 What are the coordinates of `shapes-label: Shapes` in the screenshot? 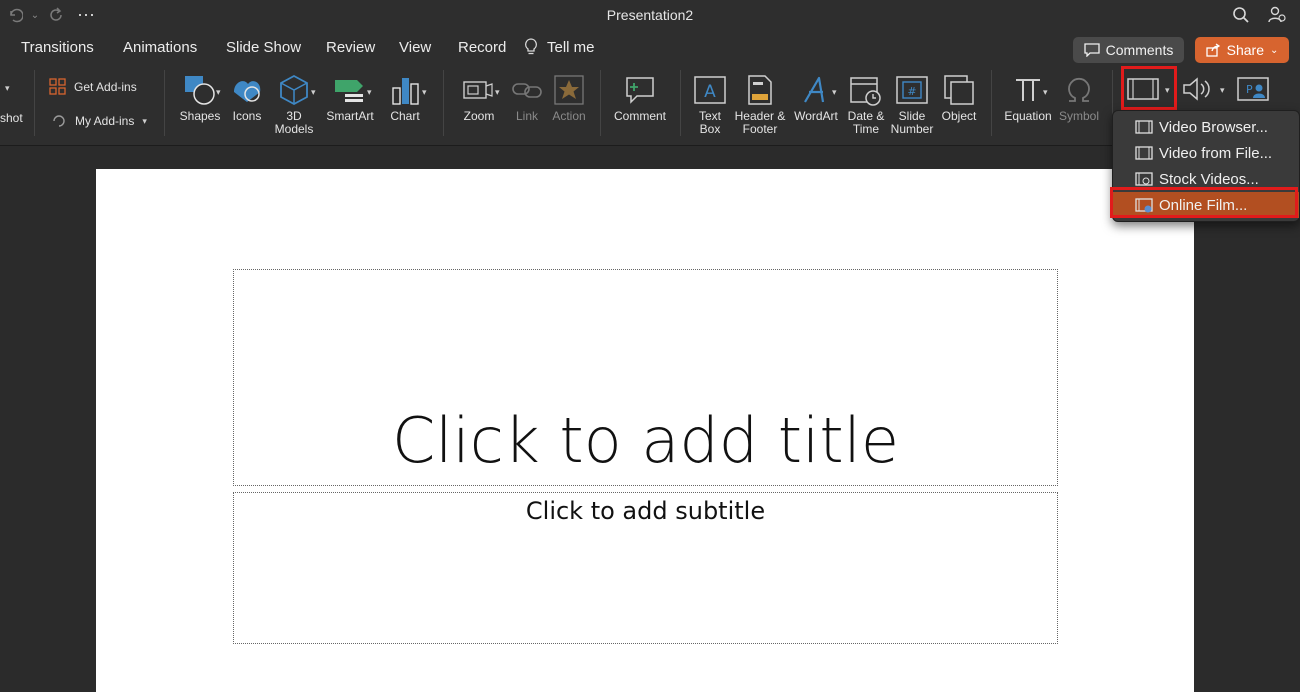 It's located at (200, 116).